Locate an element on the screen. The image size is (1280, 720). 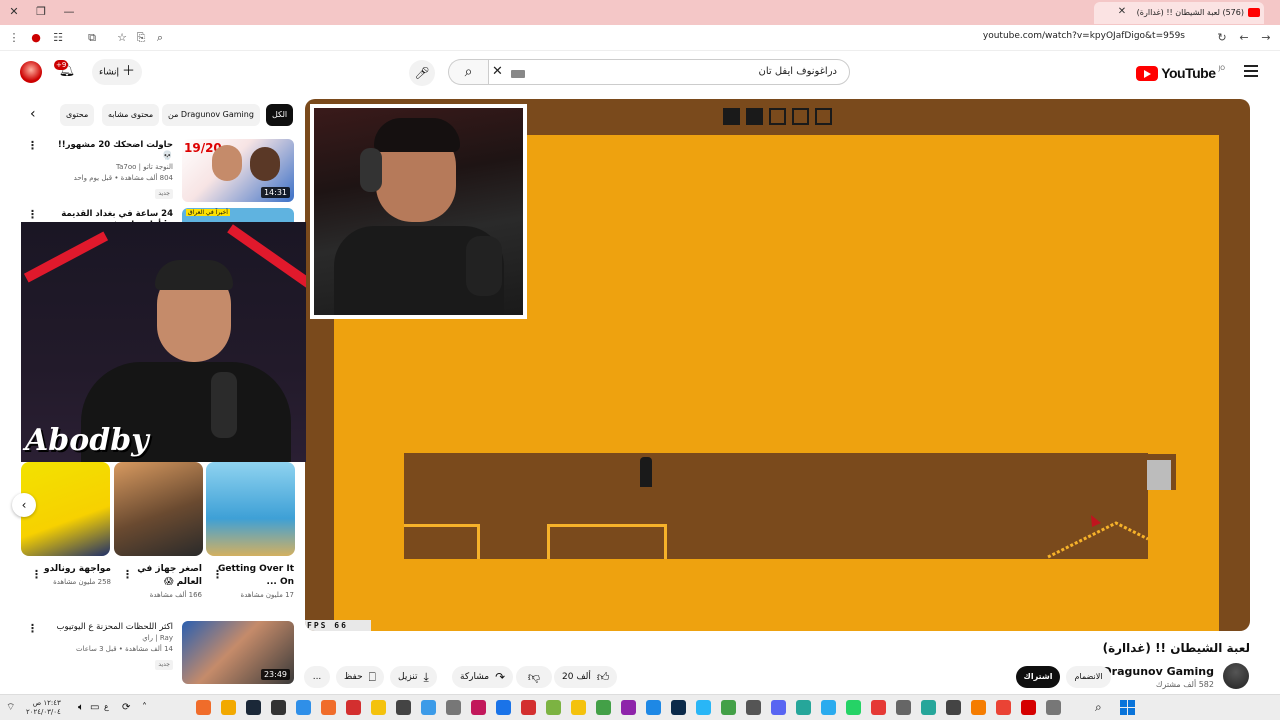
photoshop-icon is located at coordinates (678, 707).